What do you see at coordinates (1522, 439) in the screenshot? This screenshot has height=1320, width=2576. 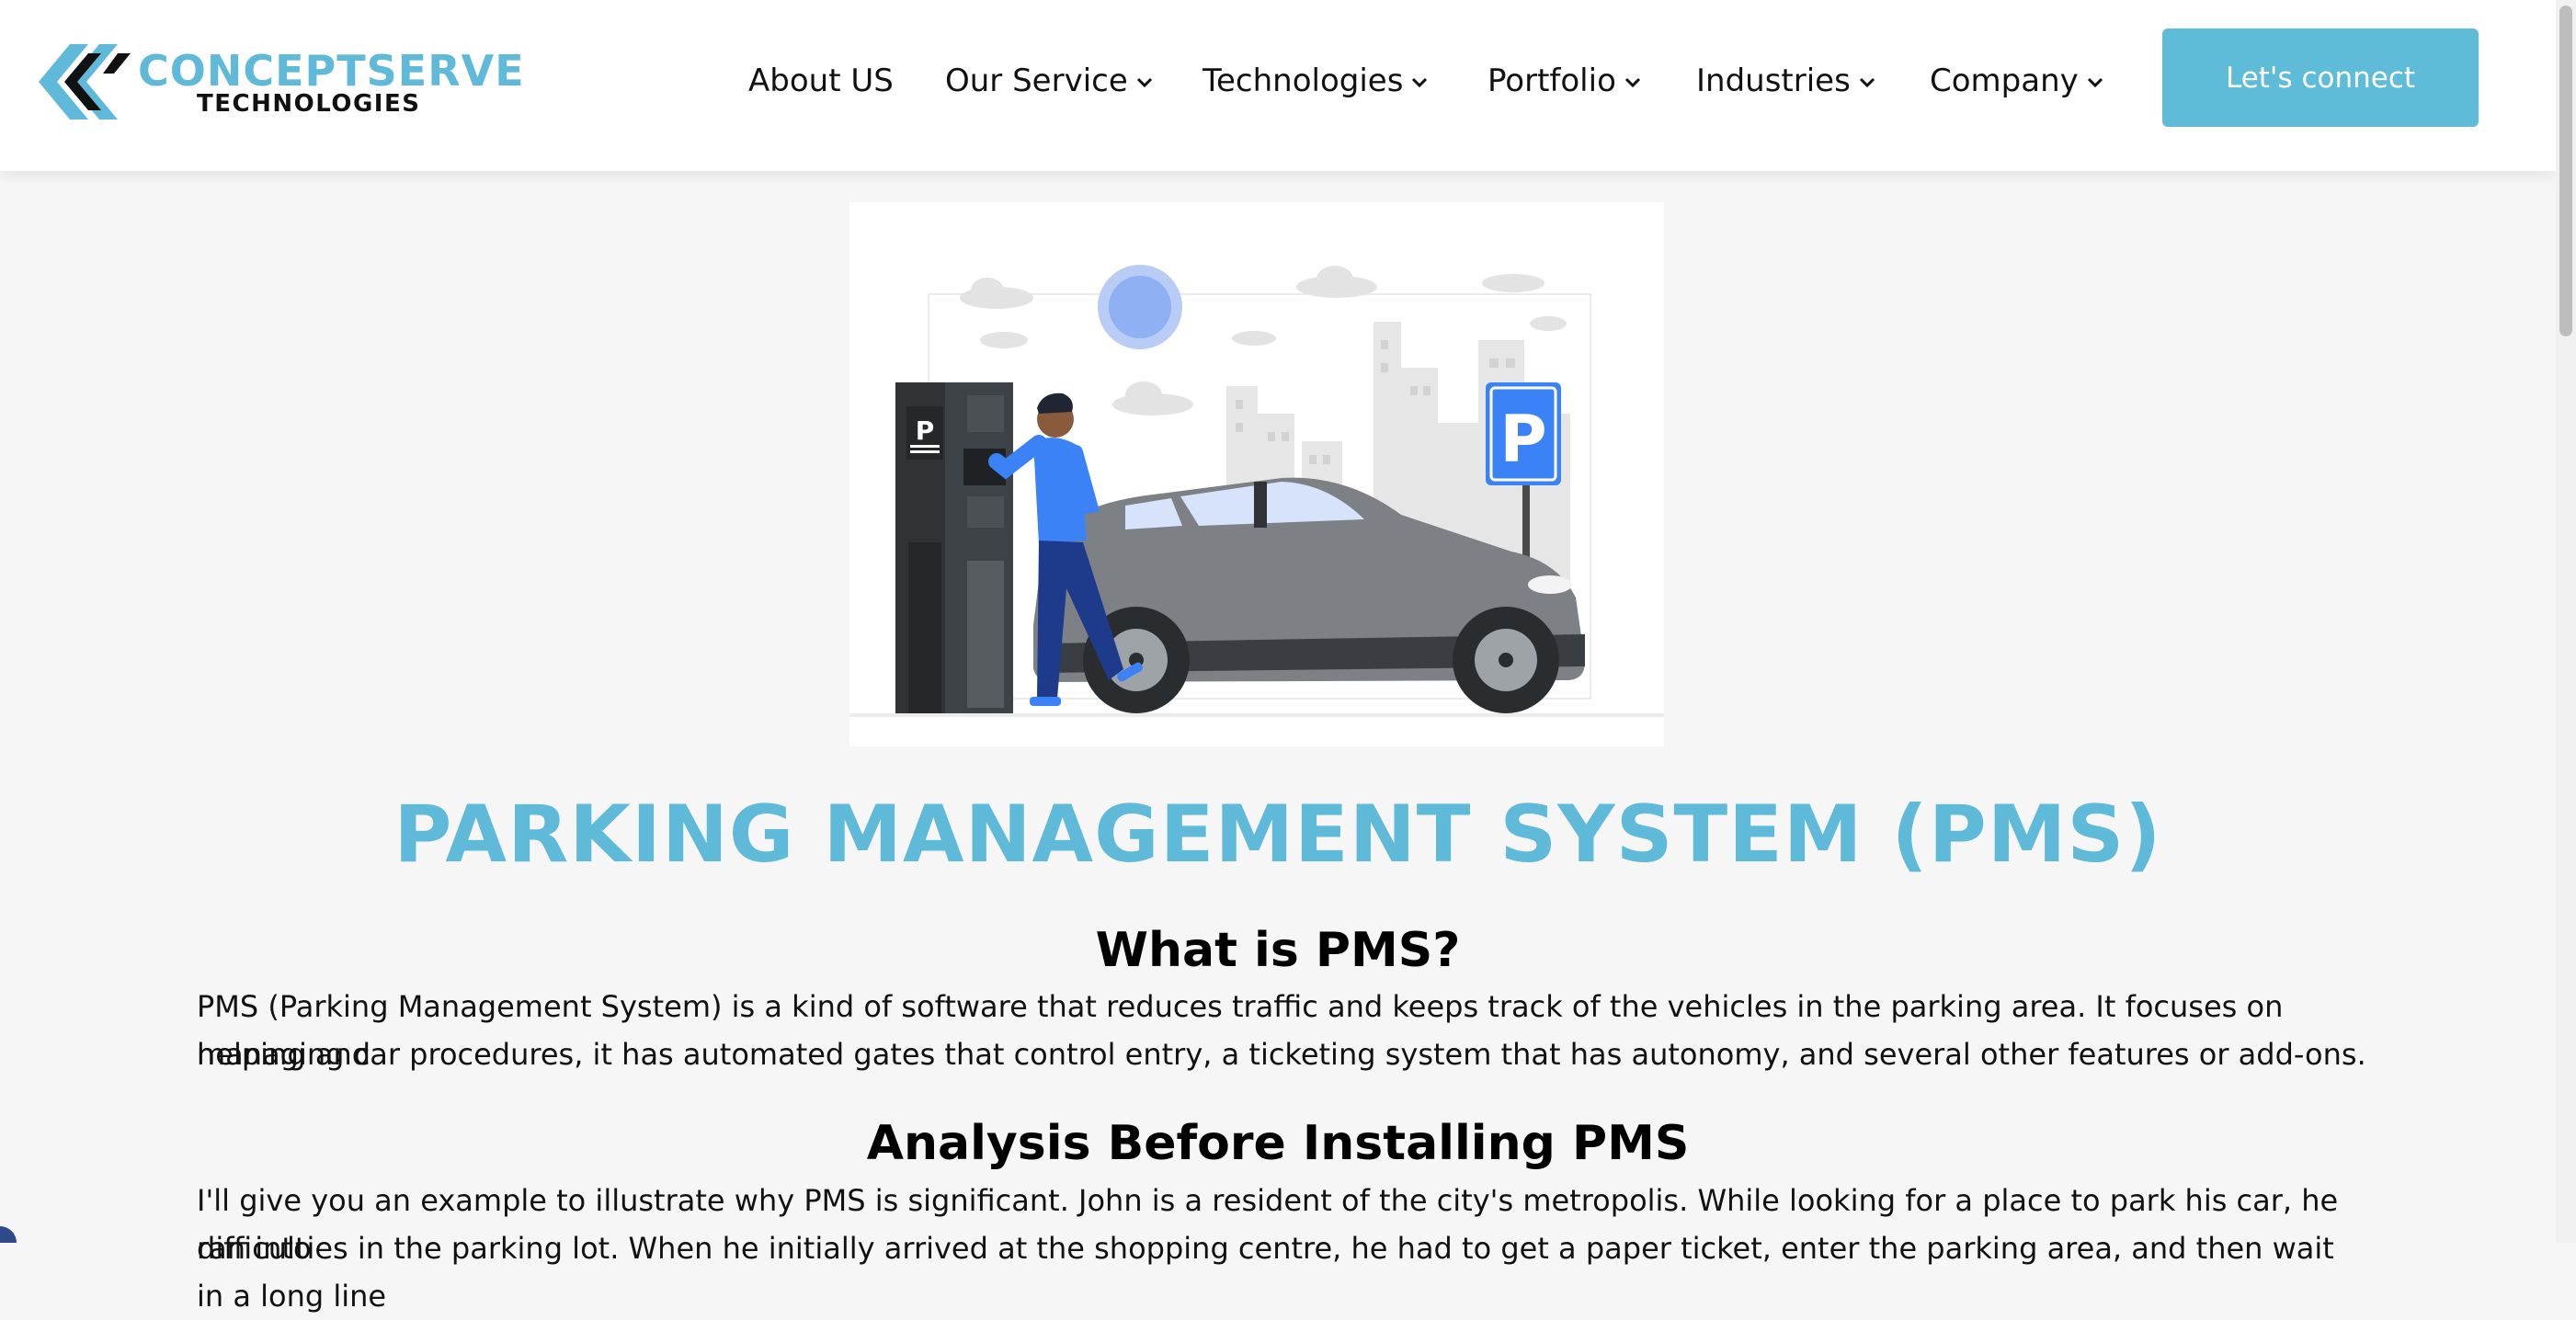 I see `sign-letter: P` at bounding box center [1522, 439].